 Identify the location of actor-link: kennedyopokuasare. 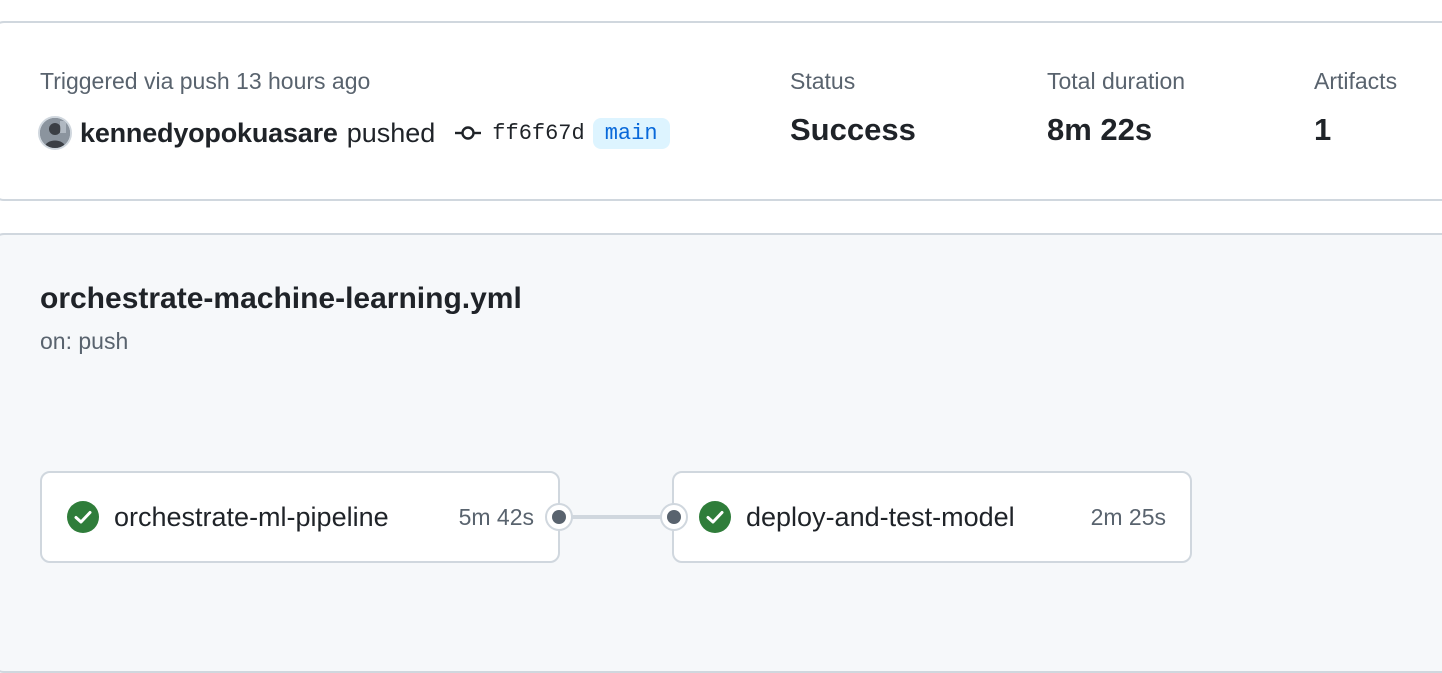
(209, 133).